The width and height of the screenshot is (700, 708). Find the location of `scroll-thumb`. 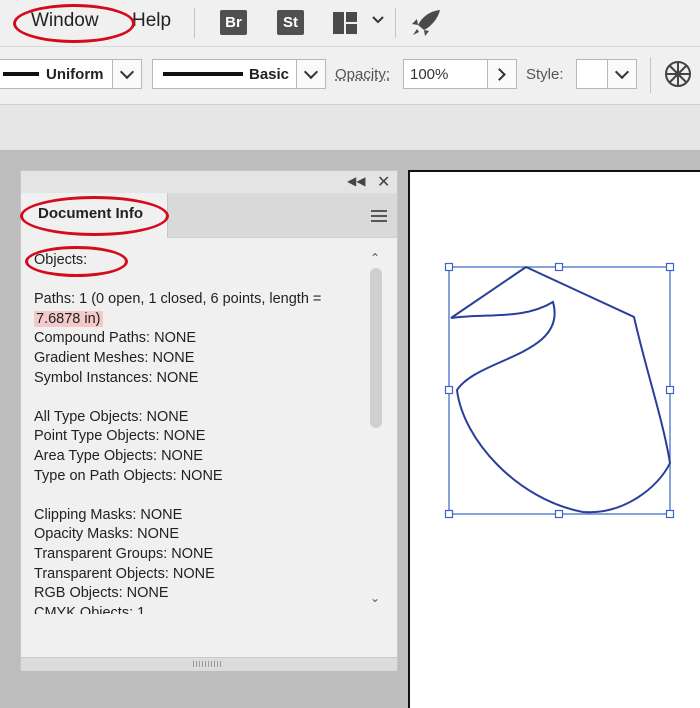

scroll-thumb is located at coordinates (376, 348).